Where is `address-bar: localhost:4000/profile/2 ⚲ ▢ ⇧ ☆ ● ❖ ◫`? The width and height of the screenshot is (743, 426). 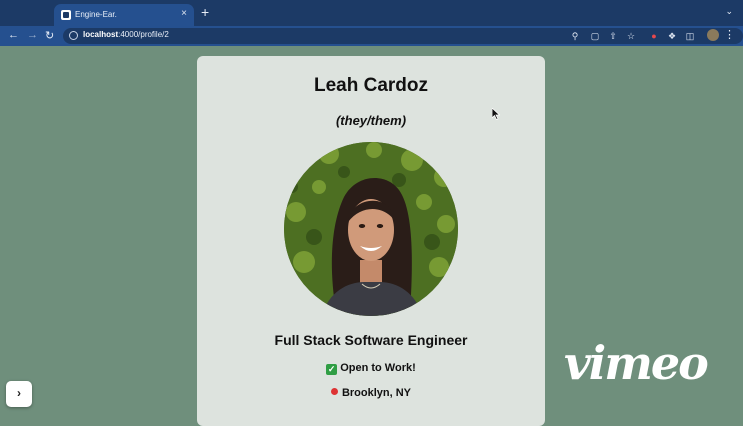 address-bar: localhost:4000/profile/2 ⚲ ▢ ⇧ ☆ ● ❖ ◫ is located at coordinates (403, 36).